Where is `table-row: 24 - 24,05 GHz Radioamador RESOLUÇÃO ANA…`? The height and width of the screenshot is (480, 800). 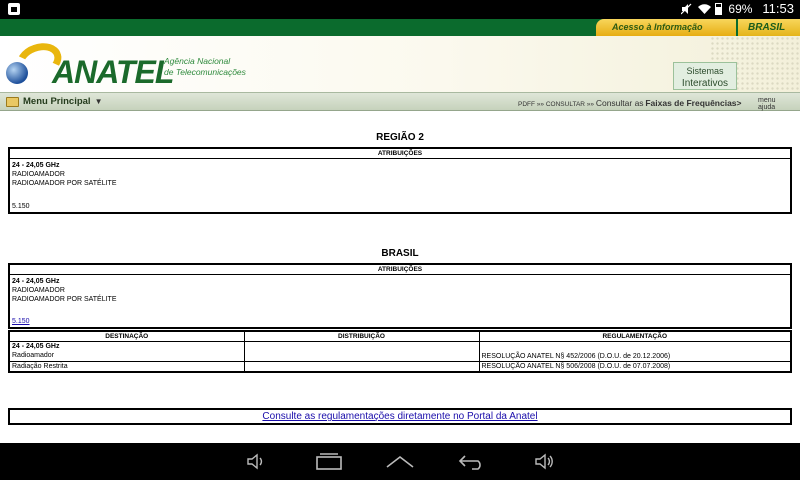
table-row: 24 - 24,05 GHz Radioamador RESOLUÇÃO ANA… is located at coordinates (400, 351).